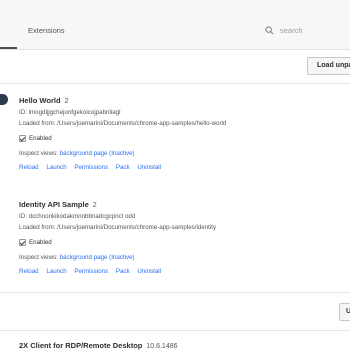 The height and width of the screenshot is (350, 350). I want to click on load-unpacked-button: Load unpa, so click(328, 66).